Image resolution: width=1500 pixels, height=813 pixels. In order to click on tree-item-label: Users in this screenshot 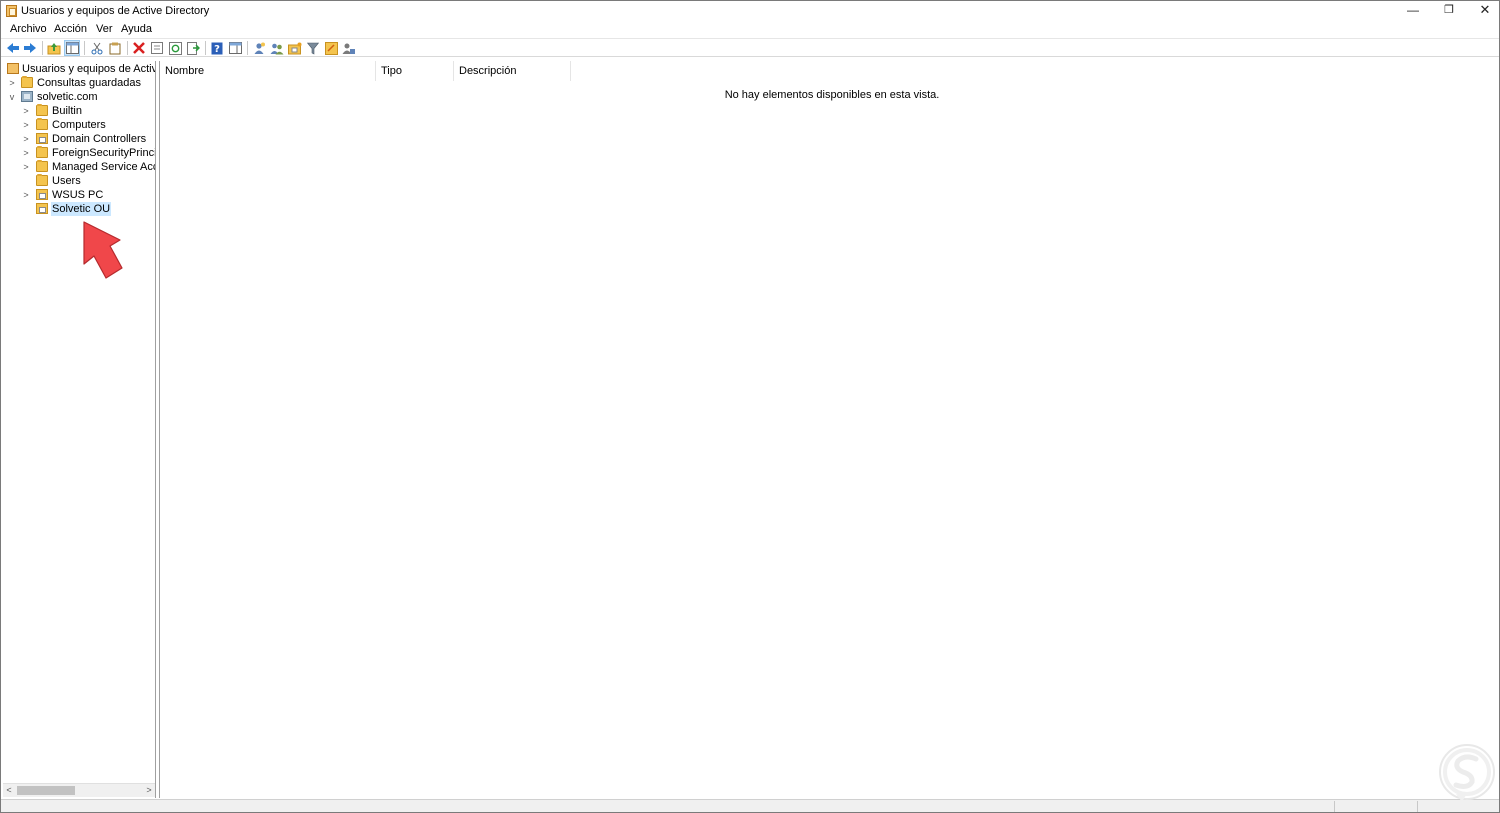, I will do `click(66, 181)`.